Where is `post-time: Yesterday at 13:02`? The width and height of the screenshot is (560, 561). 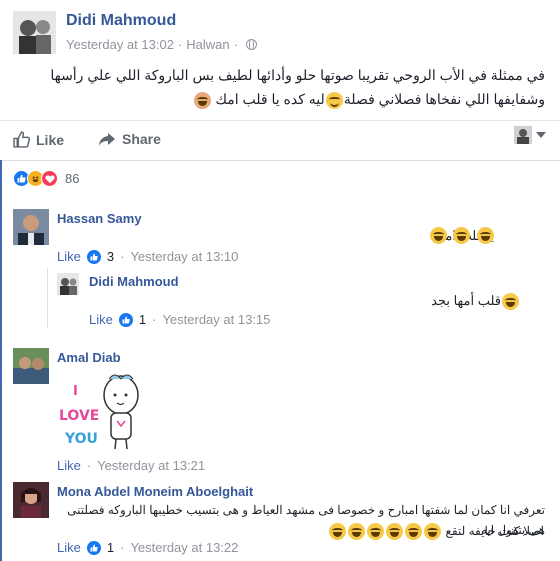
post-time: Yesterday at 13:02 is located at coordinates (120, 44).